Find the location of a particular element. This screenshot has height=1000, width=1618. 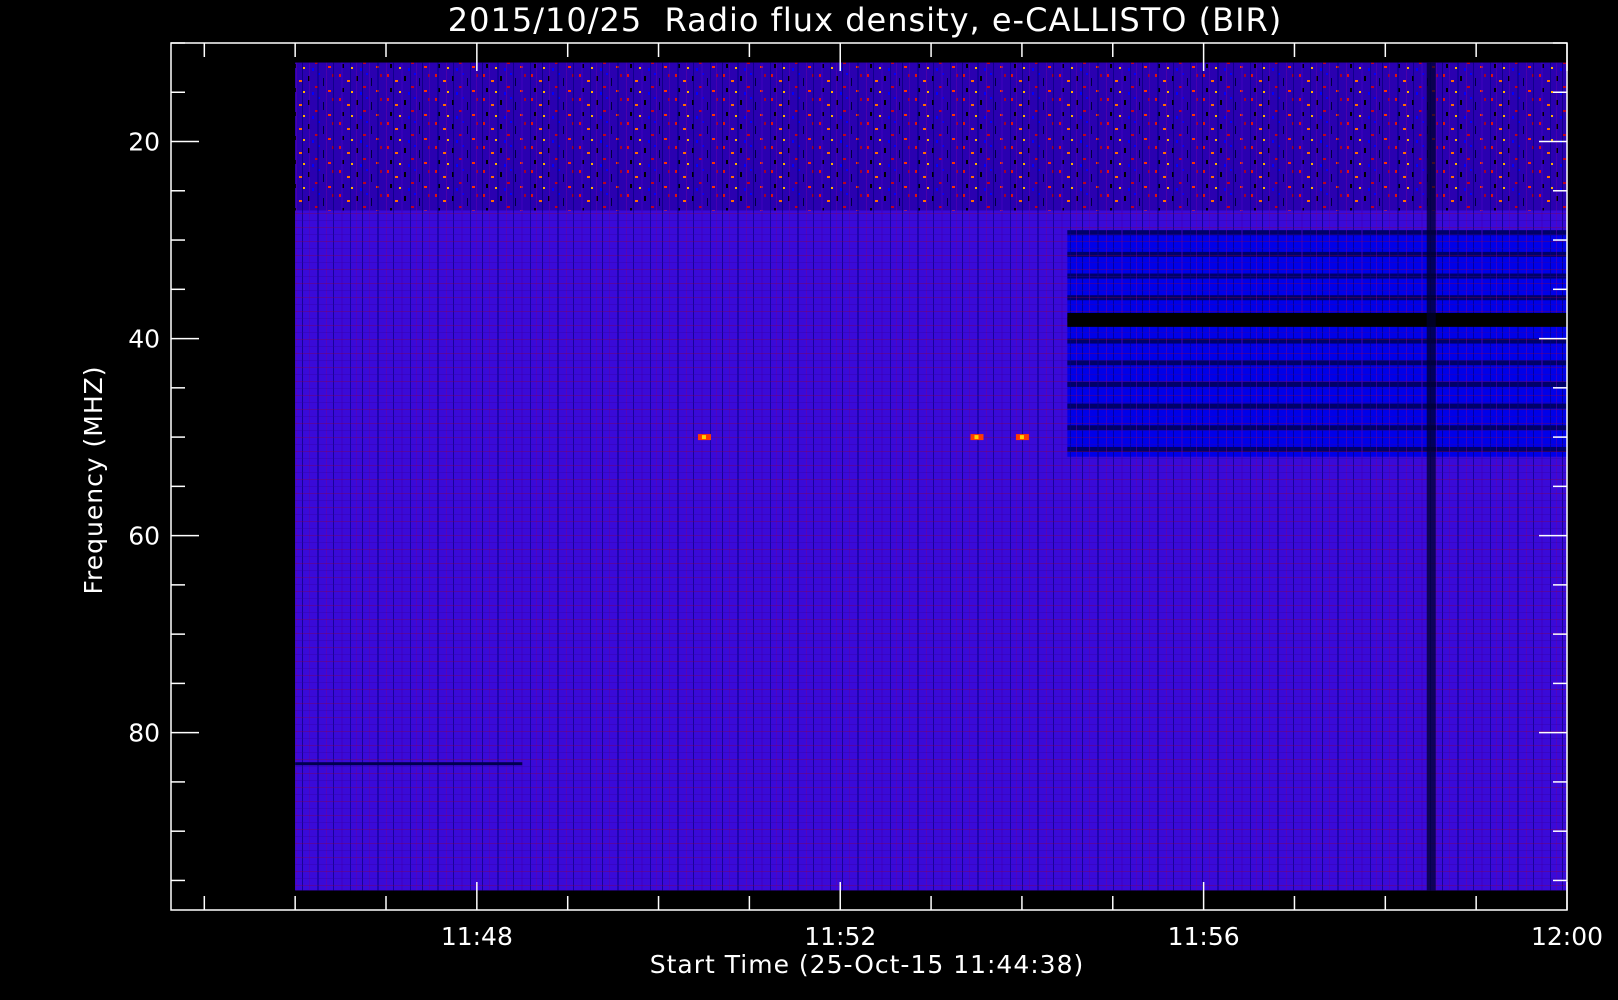

x-axis-label: Start Time (25-Oct-15 11:44:38) is located at coordinates (867, 964).